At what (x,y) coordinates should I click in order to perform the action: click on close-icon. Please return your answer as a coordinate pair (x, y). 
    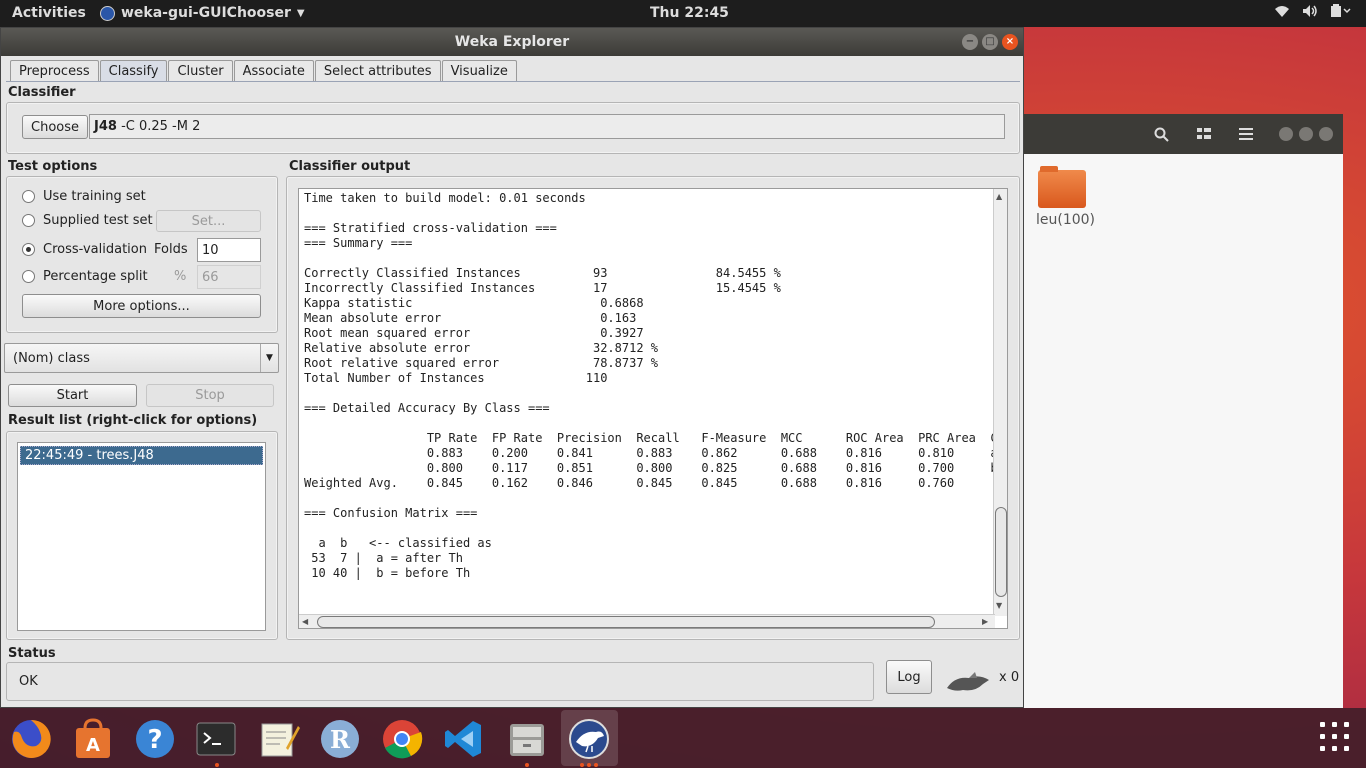
    Looking at the image, I should click on (1326, 134).